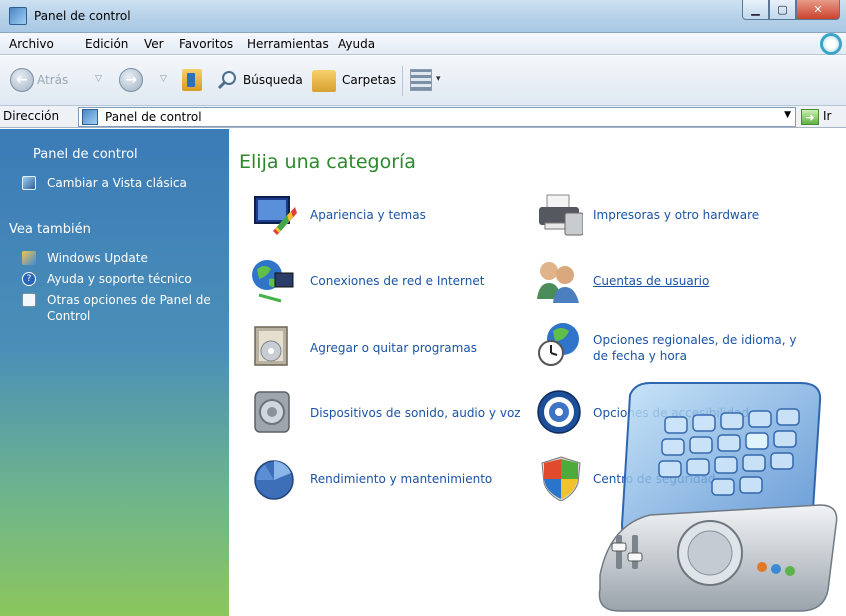  I want to click on forward-arrow-icon: →, so click(131, 80).